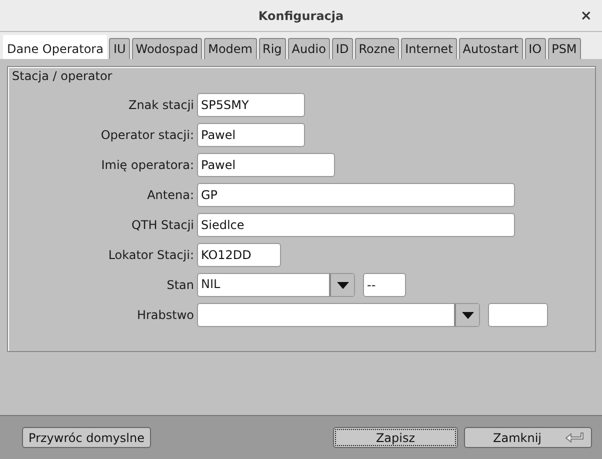 This screenshot has width=602, height=459. Describe the element at coordinates (528, 437) in the screenshot. I see `dialog-button: Zamknij` at that location.